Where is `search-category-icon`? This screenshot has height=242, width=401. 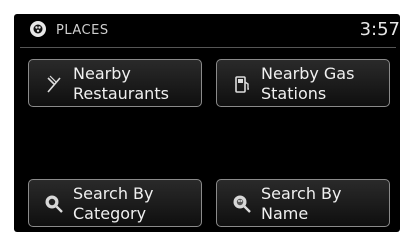
search-category-icon is located at coordinates (54, 204).